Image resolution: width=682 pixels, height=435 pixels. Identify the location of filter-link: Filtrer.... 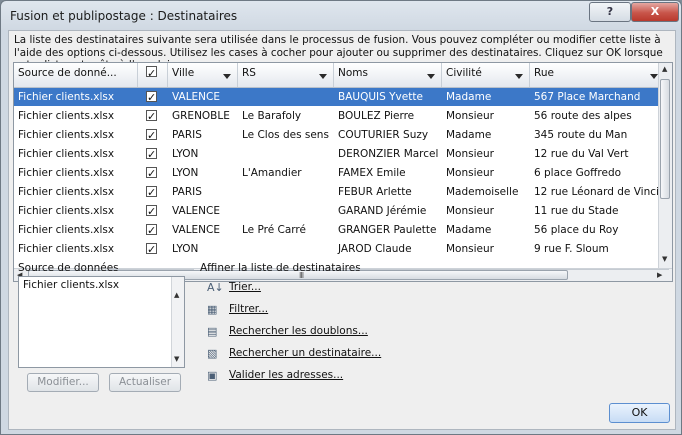
(248, 309).